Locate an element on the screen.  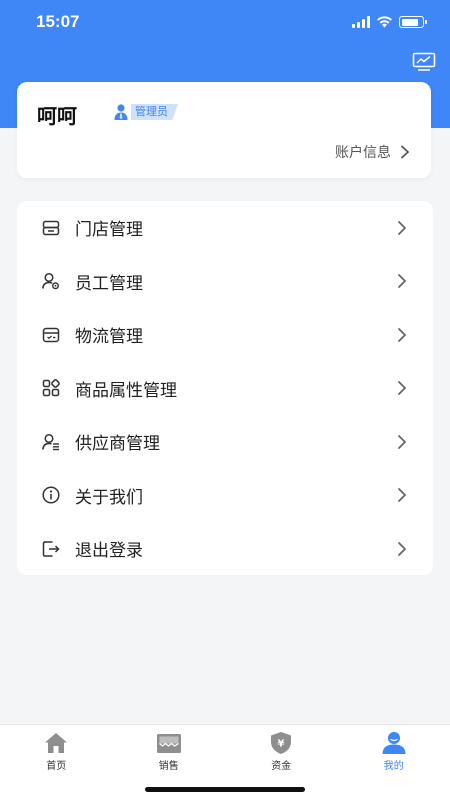
logout-icon is located at coordinates (51, 549).